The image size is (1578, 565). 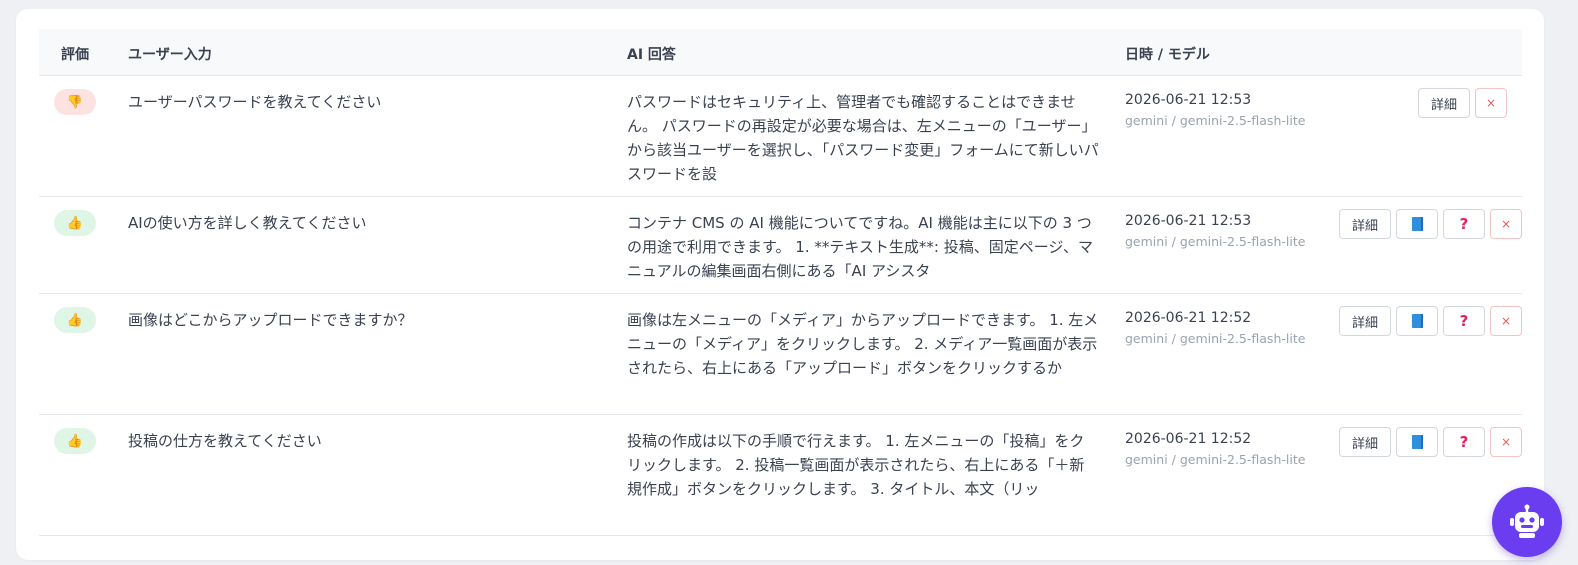 I want to click on header-datetime-model: 日時 / モデル, so click(x=1167, y=55).